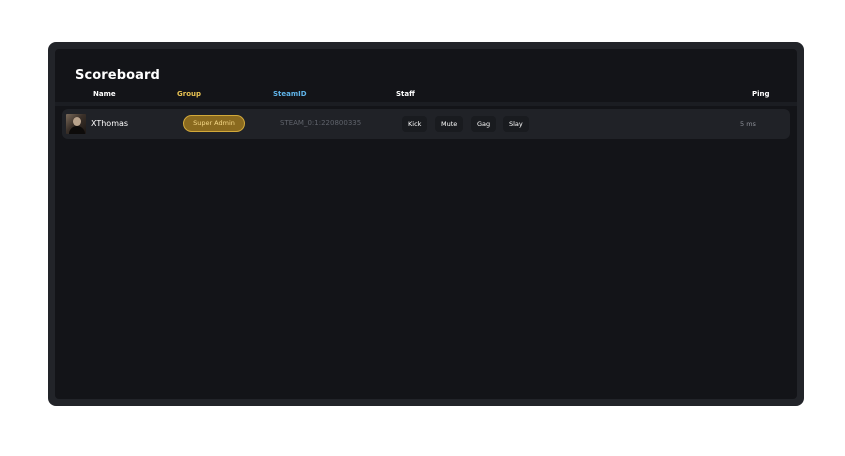 This screenshot has width=845, height=456. What do you see at coordinates (214, 123) in the screenshot?
I see `group-badge: Super Admin` at bounding box center [214, 123].